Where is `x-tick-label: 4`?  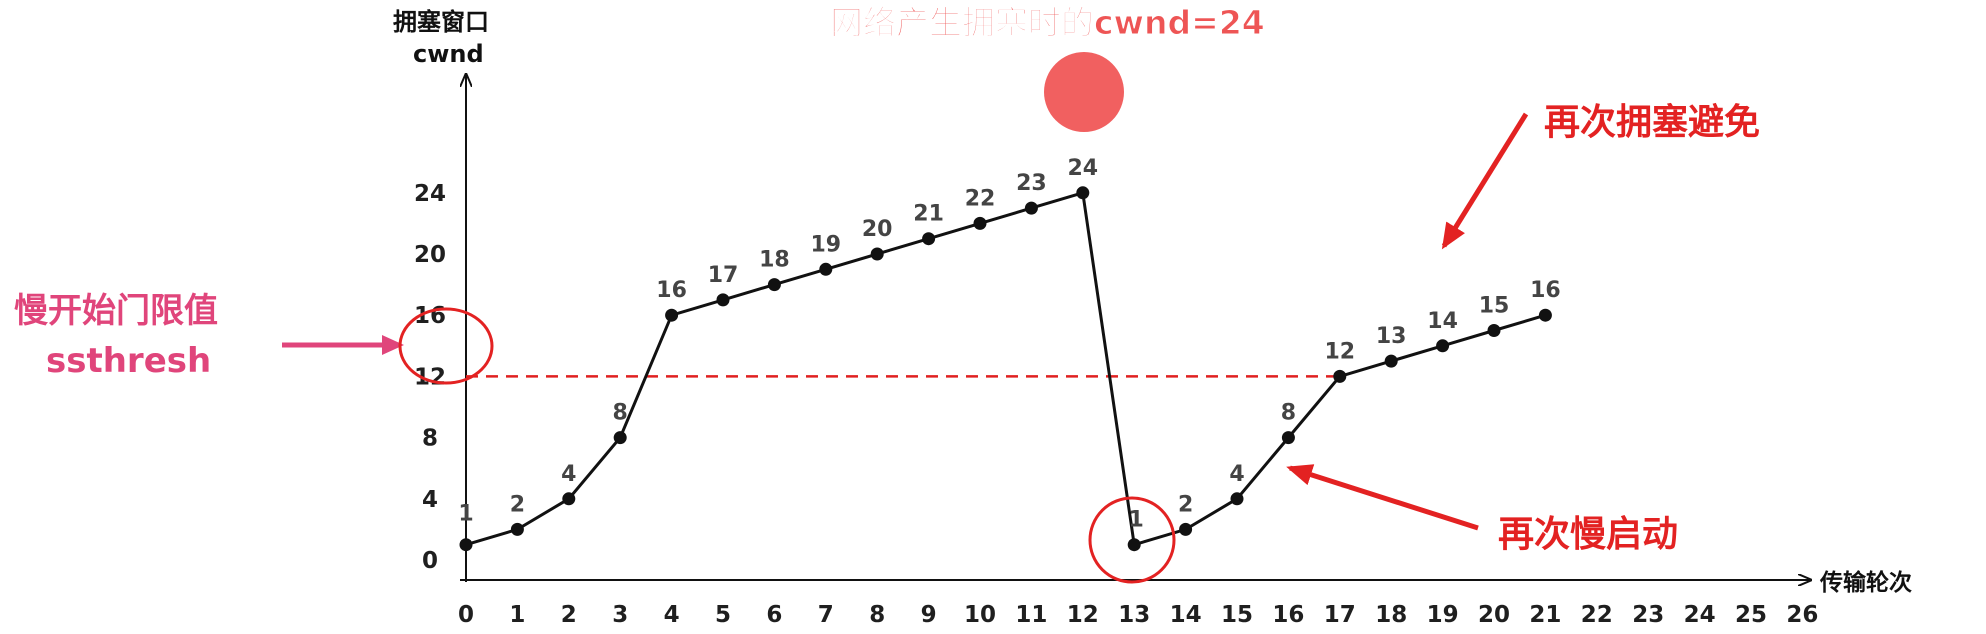 x-tick-label: 4 is located at coordinates (672, 615).